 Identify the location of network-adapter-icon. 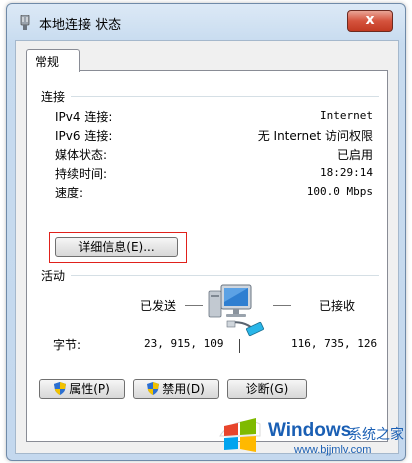
(25, 22).